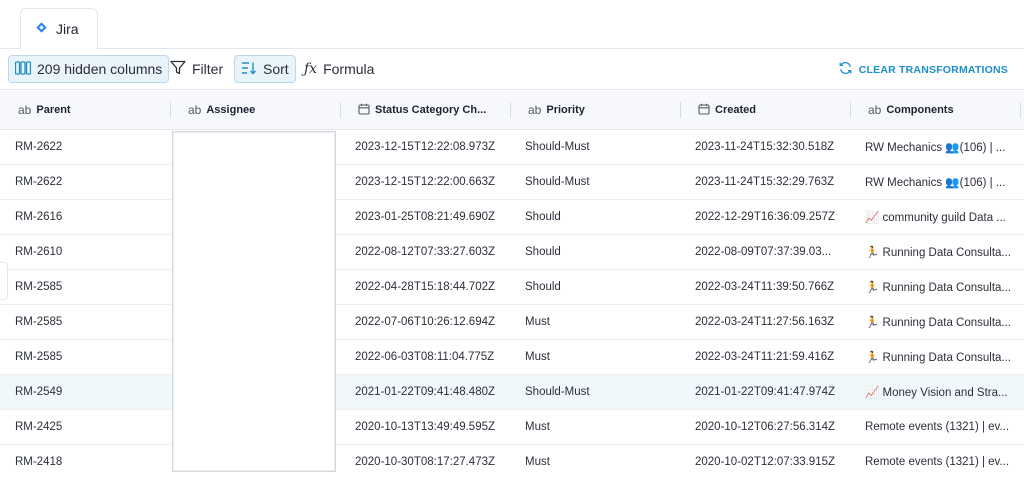 This screenshot has width=1024, height=479. Describe the element at coordinates (38, 252) in the screenshot. I see `cell-parent: RM-2610` at that location.